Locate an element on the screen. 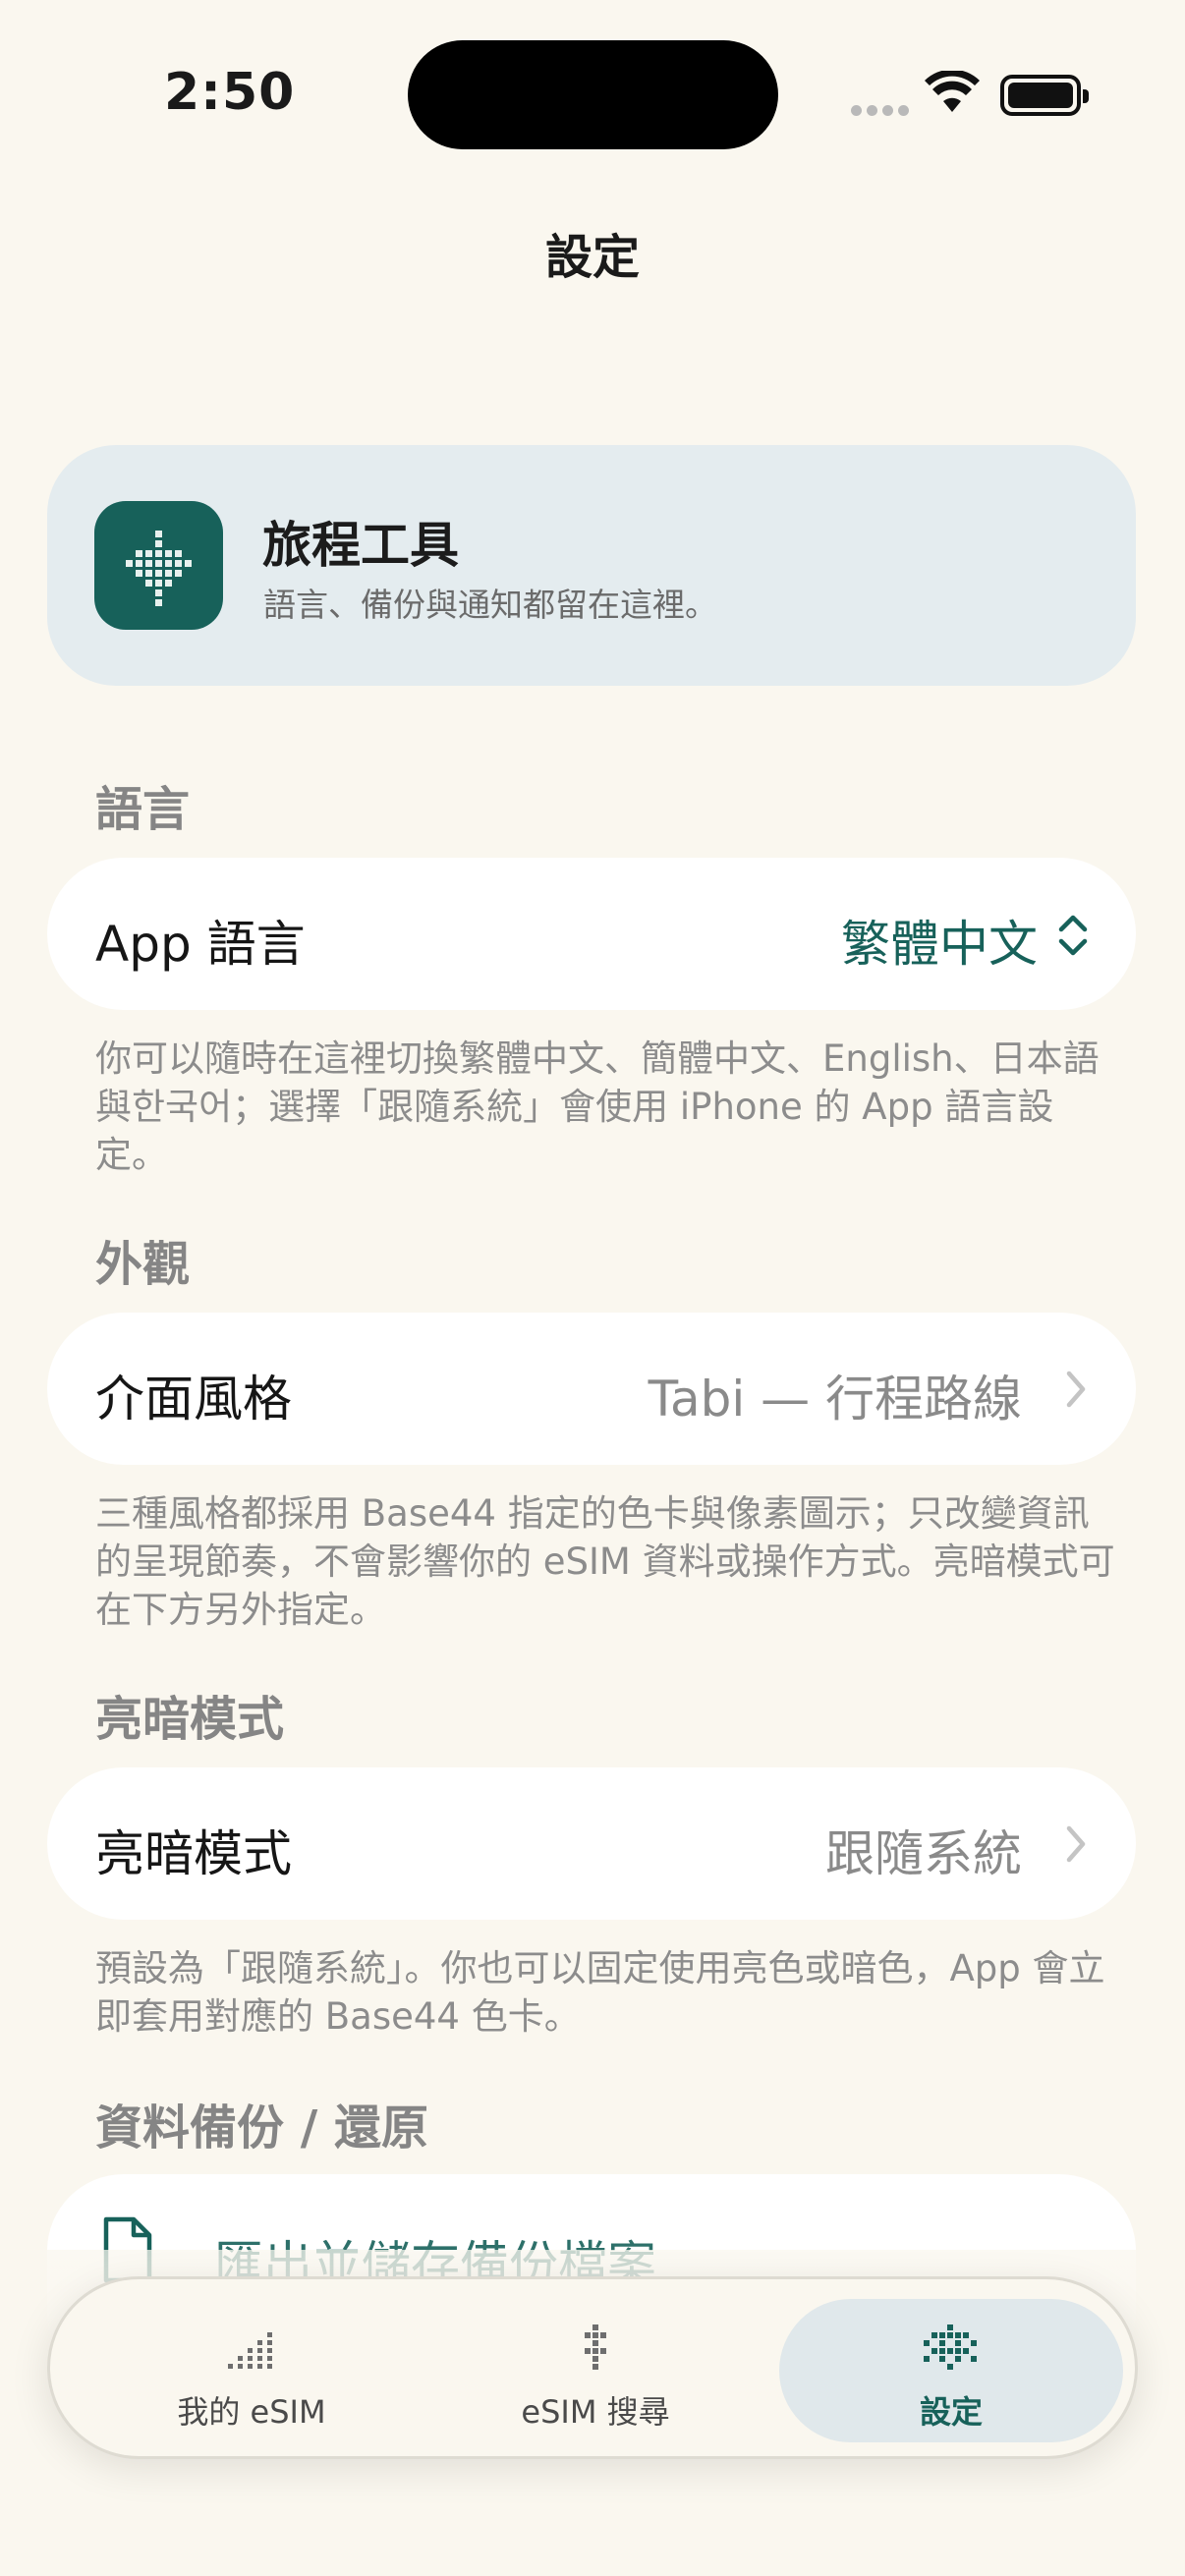 The height and width of the screenshot is (2576, 1185). status-time: 2:50 is located at coordinates (230, 92).